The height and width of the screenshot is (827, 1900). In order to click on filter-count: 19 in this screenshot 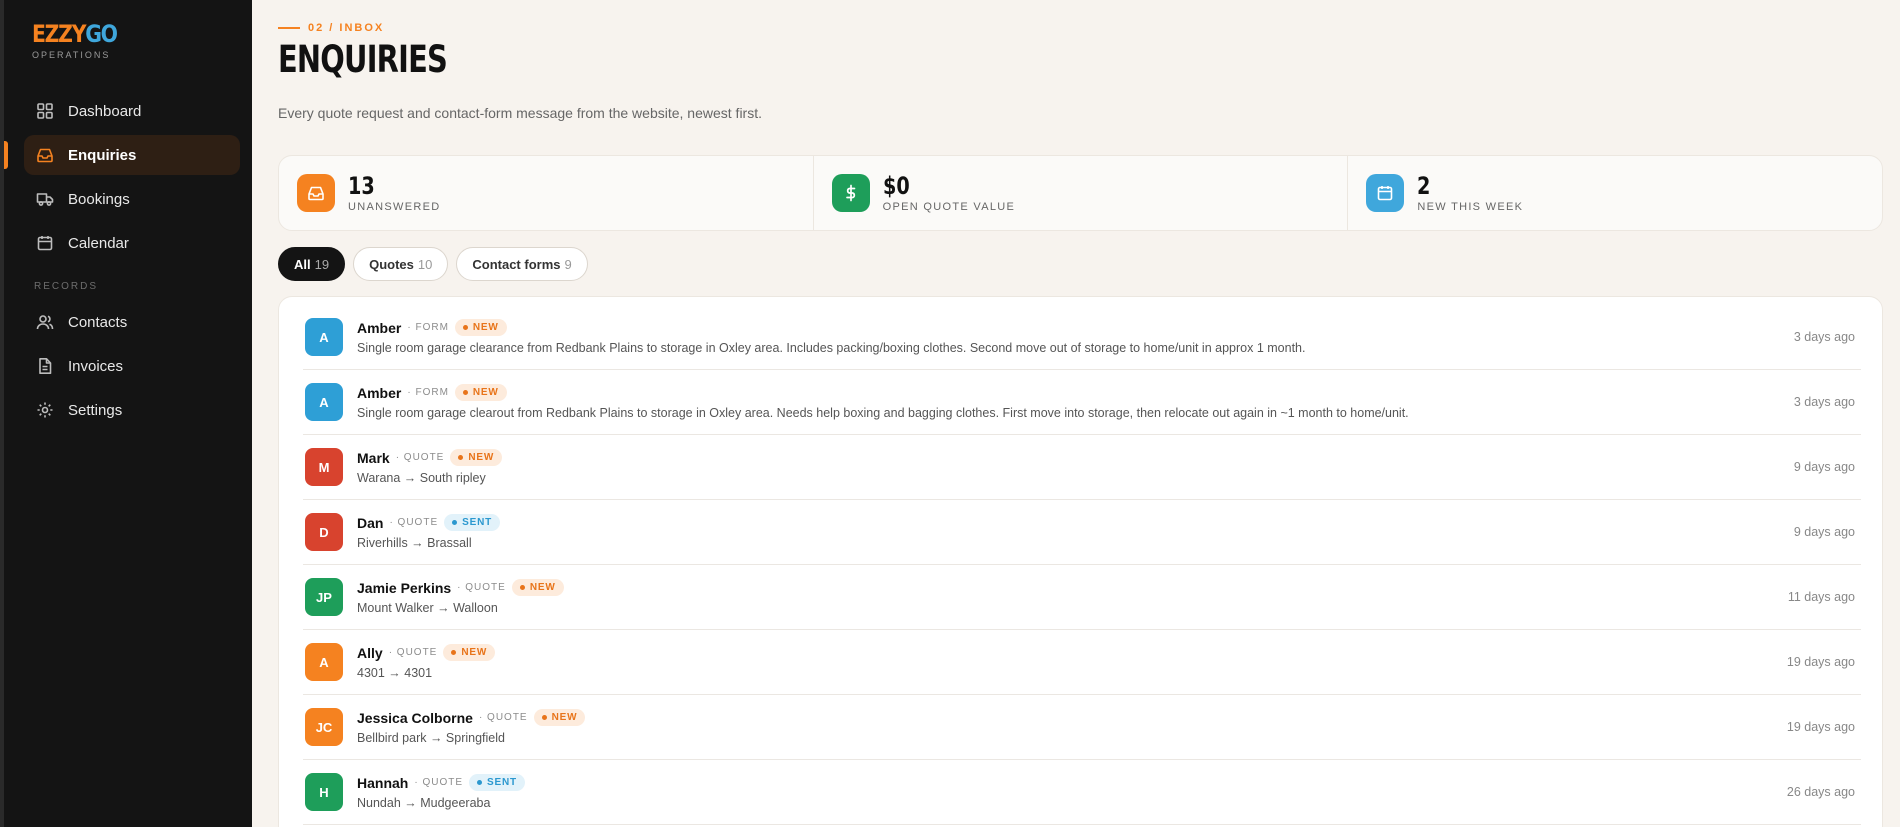, I will do `click(322, 264)`.